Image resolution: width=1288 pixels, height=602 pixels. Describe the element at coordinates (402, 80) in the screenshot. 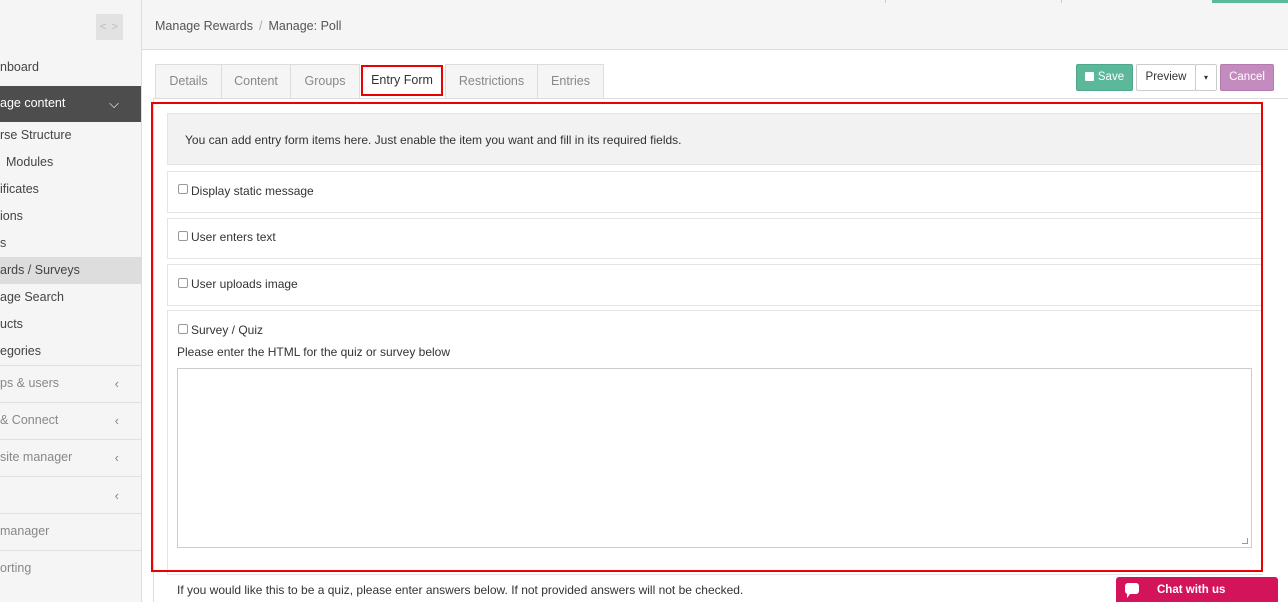

I see `tab-entry-form: Entry Form` at that location.